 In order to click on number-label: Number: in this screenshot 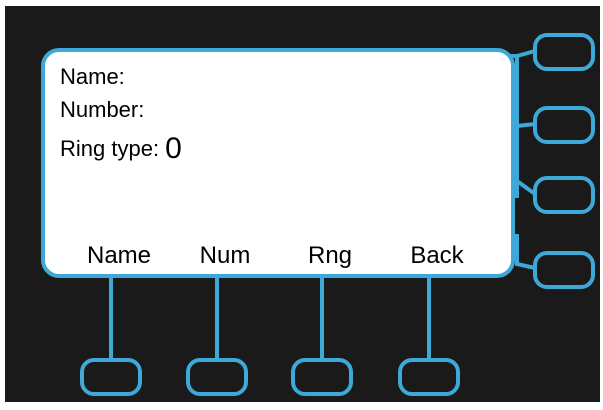, I will do `click(102, 109)`.